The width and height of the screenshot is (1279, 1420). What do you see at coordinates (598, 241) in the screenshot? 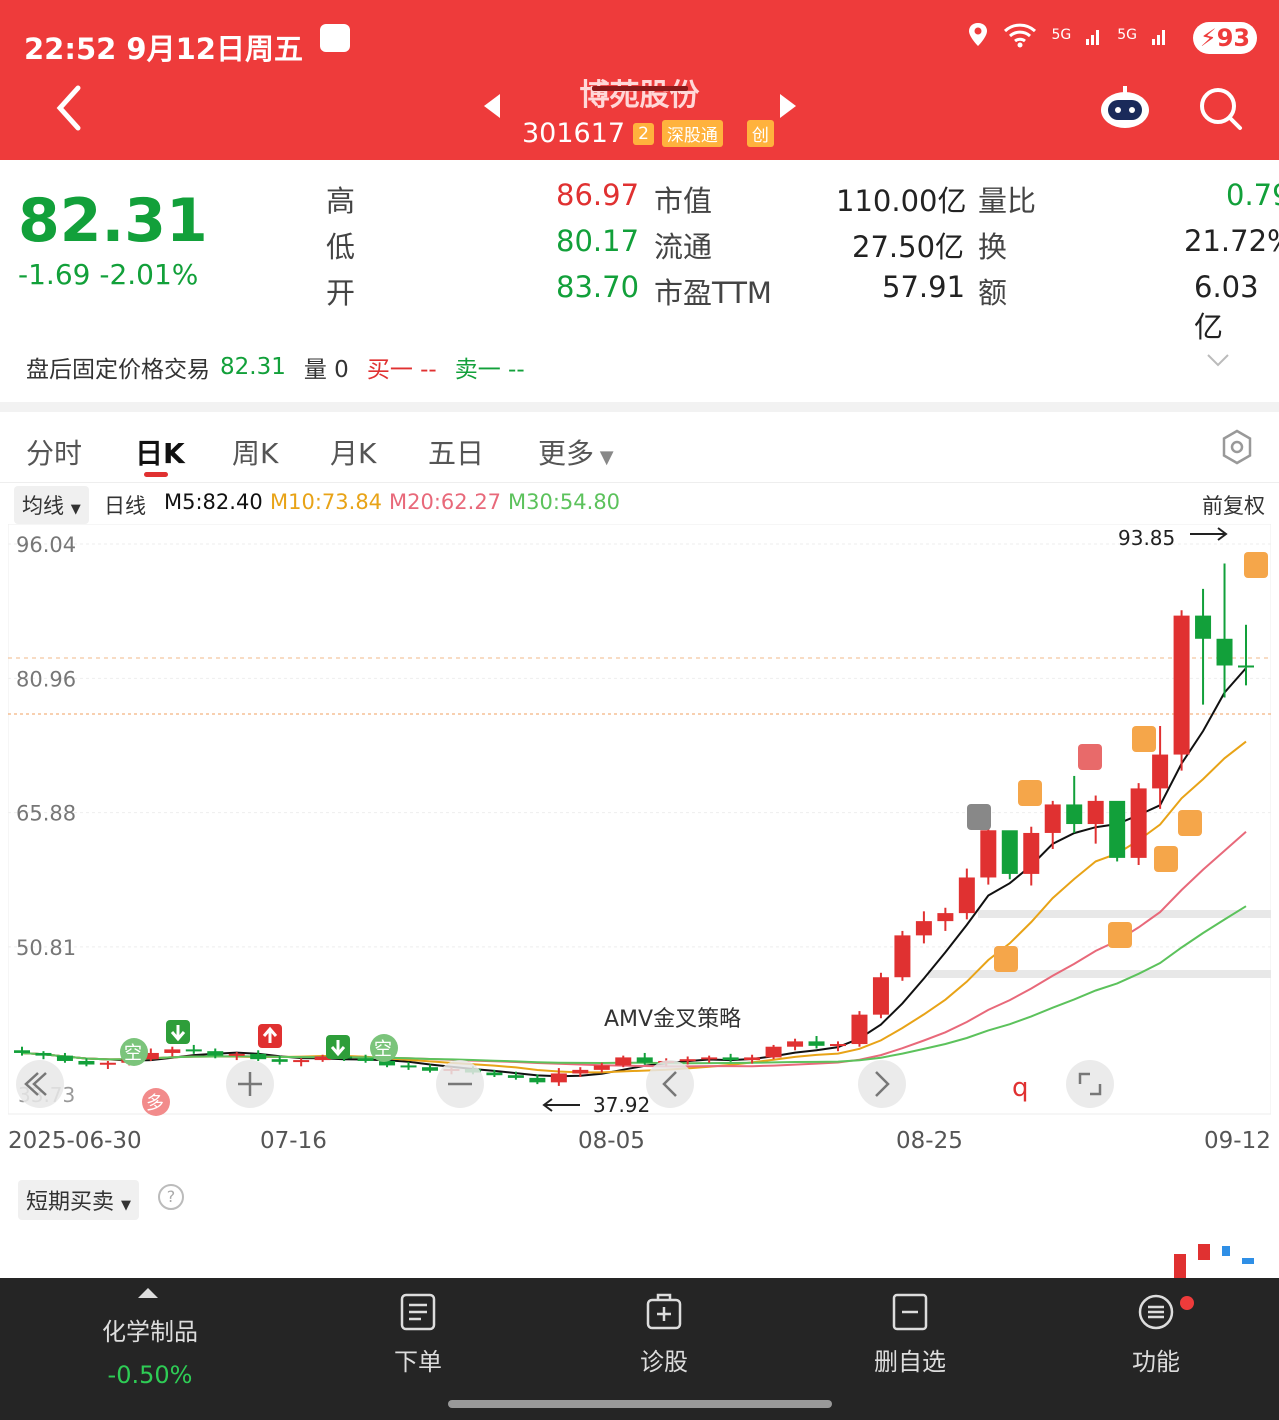
I see `value-low: 80.17` at bounding box center [598, 241].